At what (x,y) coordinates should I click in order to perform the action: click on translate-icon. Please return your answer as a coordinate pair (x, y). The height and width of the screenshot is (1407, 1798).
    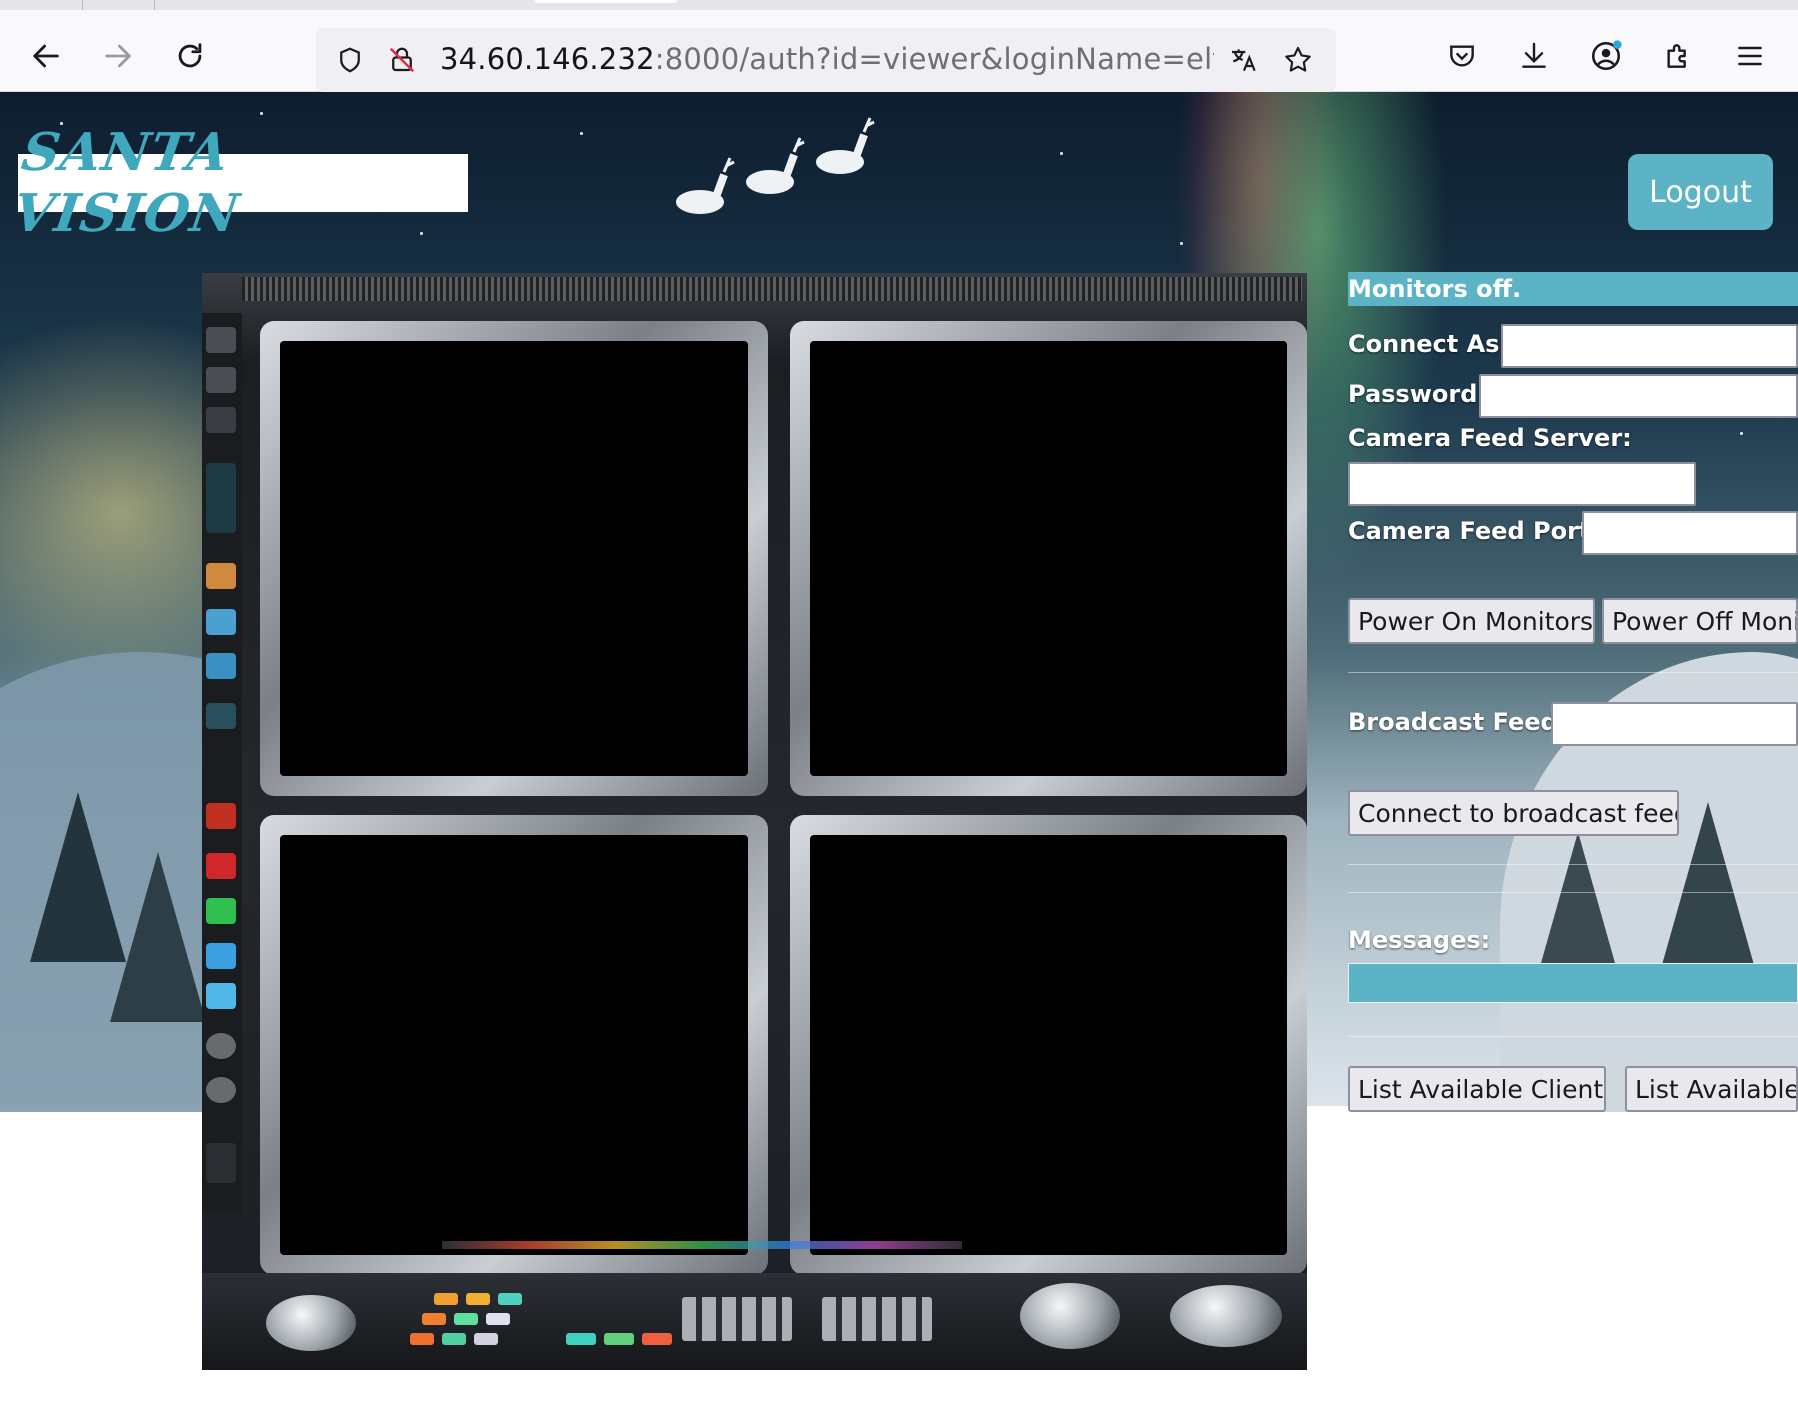
    Looking at the image, I should click on (1244, 60).